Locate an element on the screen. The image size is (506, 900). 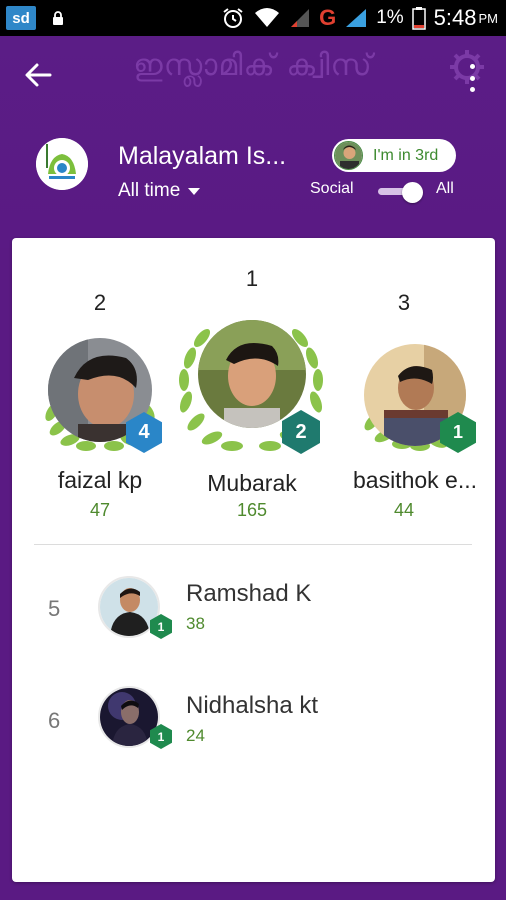
signal-icon is located at coordinates (300, 18).